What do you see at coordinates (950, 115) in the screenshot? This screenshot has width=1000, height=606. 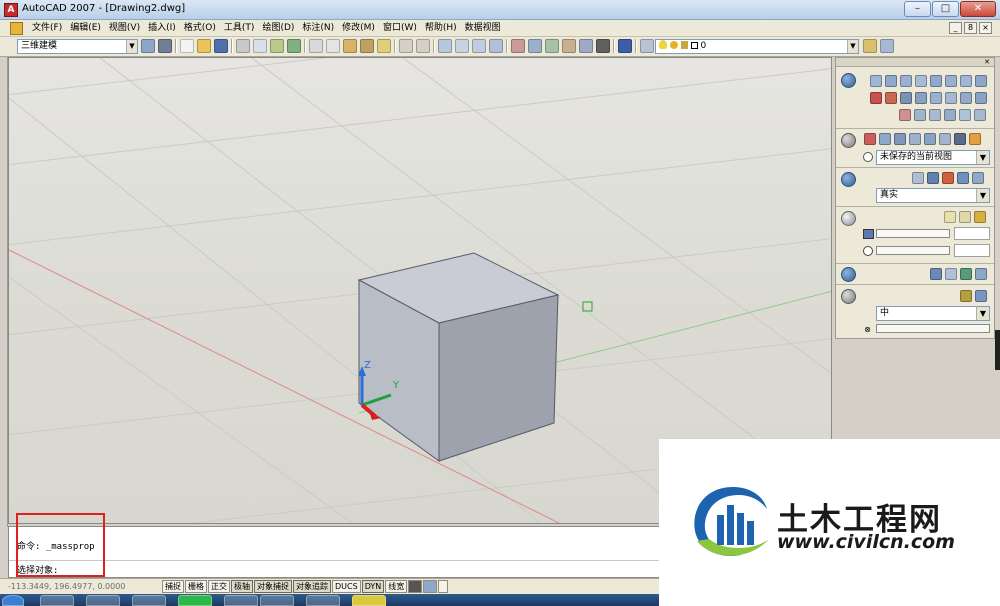 I see `rotate-3d-icon` at bounding box center [950, 115].